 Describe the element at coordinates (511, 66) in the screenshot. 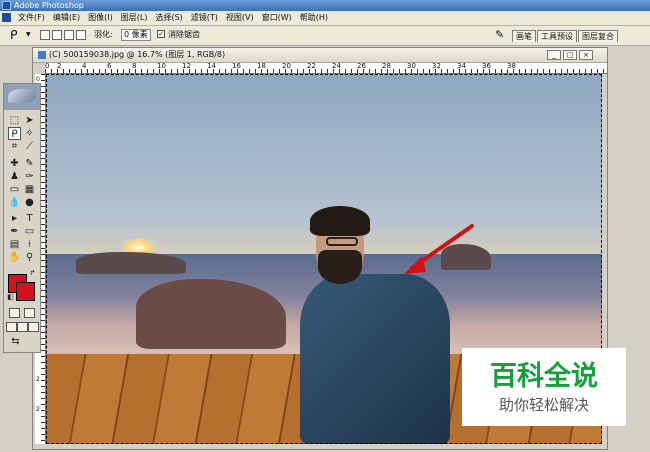

I see `ruler-label: 38` at that location.